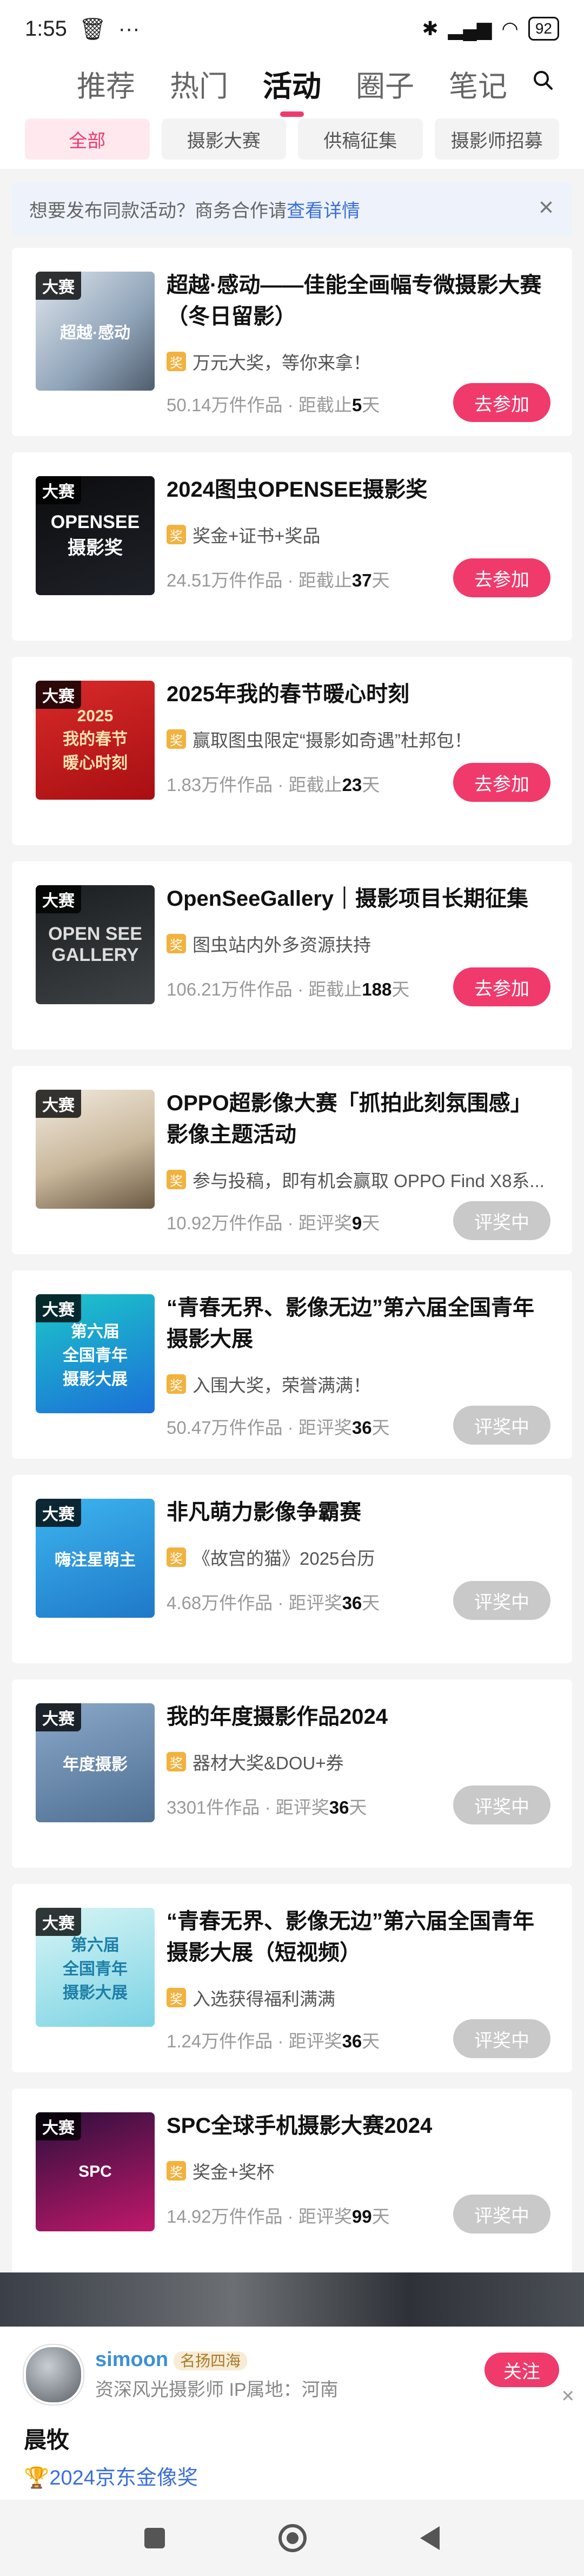  What do you see at coordinates (95, 944) in the screenshot?
I see `activity-thumbnail: OPEN SEE GALLERY 大赛` at bounding box center [95, 944].